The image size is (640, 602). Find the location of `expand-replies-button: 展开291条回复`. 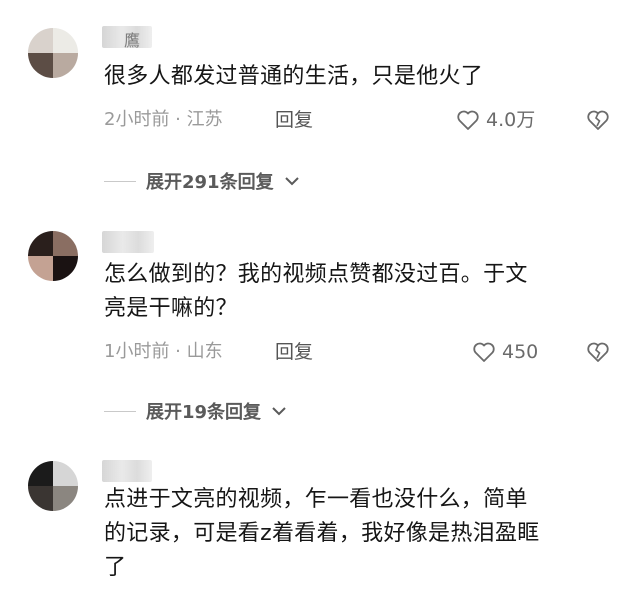

expand-replies-button: 展开291条回复 is located at coordinates (202, 181).